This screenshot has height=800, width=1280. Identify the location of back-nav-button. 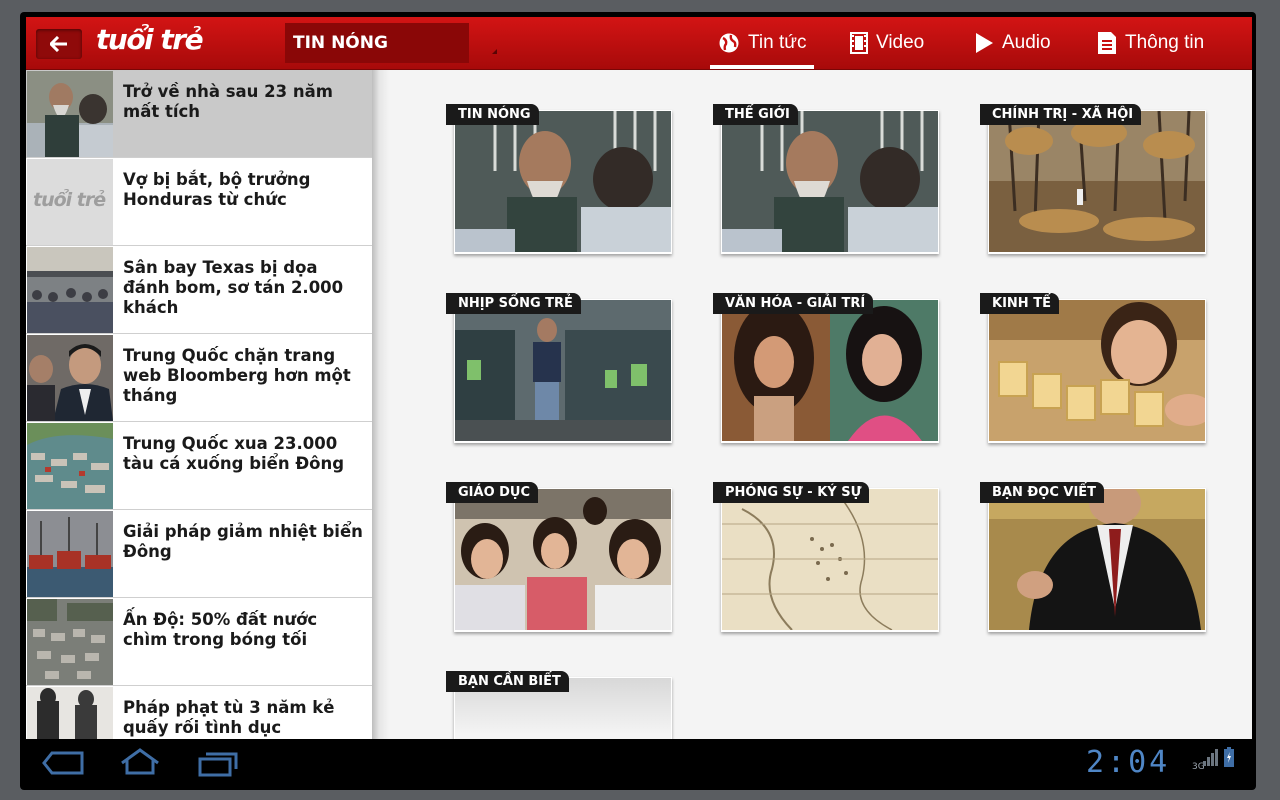
(64, 763).